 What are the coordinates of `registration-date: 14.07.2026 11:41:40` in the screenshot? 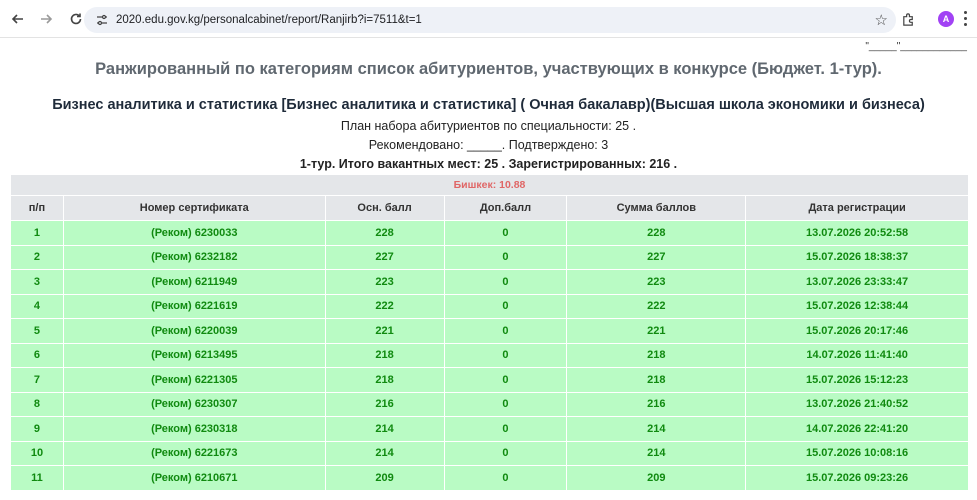 It's located at (857, 355).